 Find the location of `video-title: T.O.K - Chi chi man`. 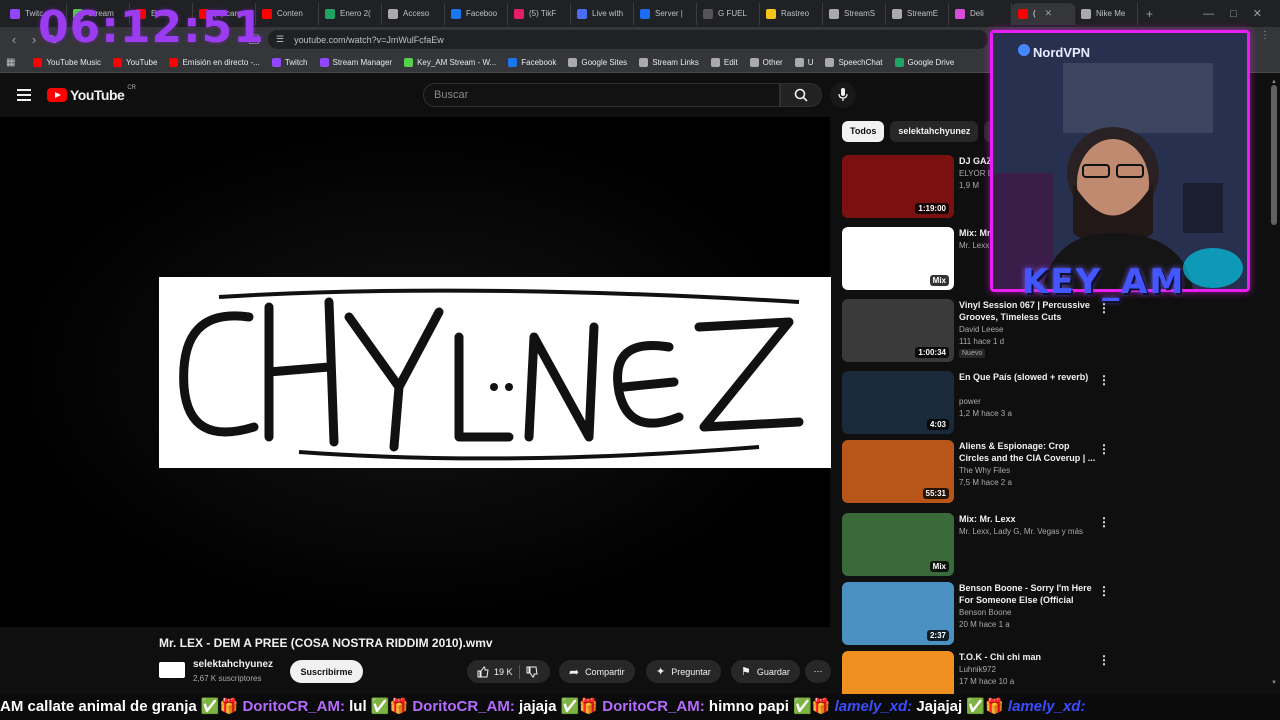

video-title: T.O.K - Chi chi man is located at coordinates (1029, 657).